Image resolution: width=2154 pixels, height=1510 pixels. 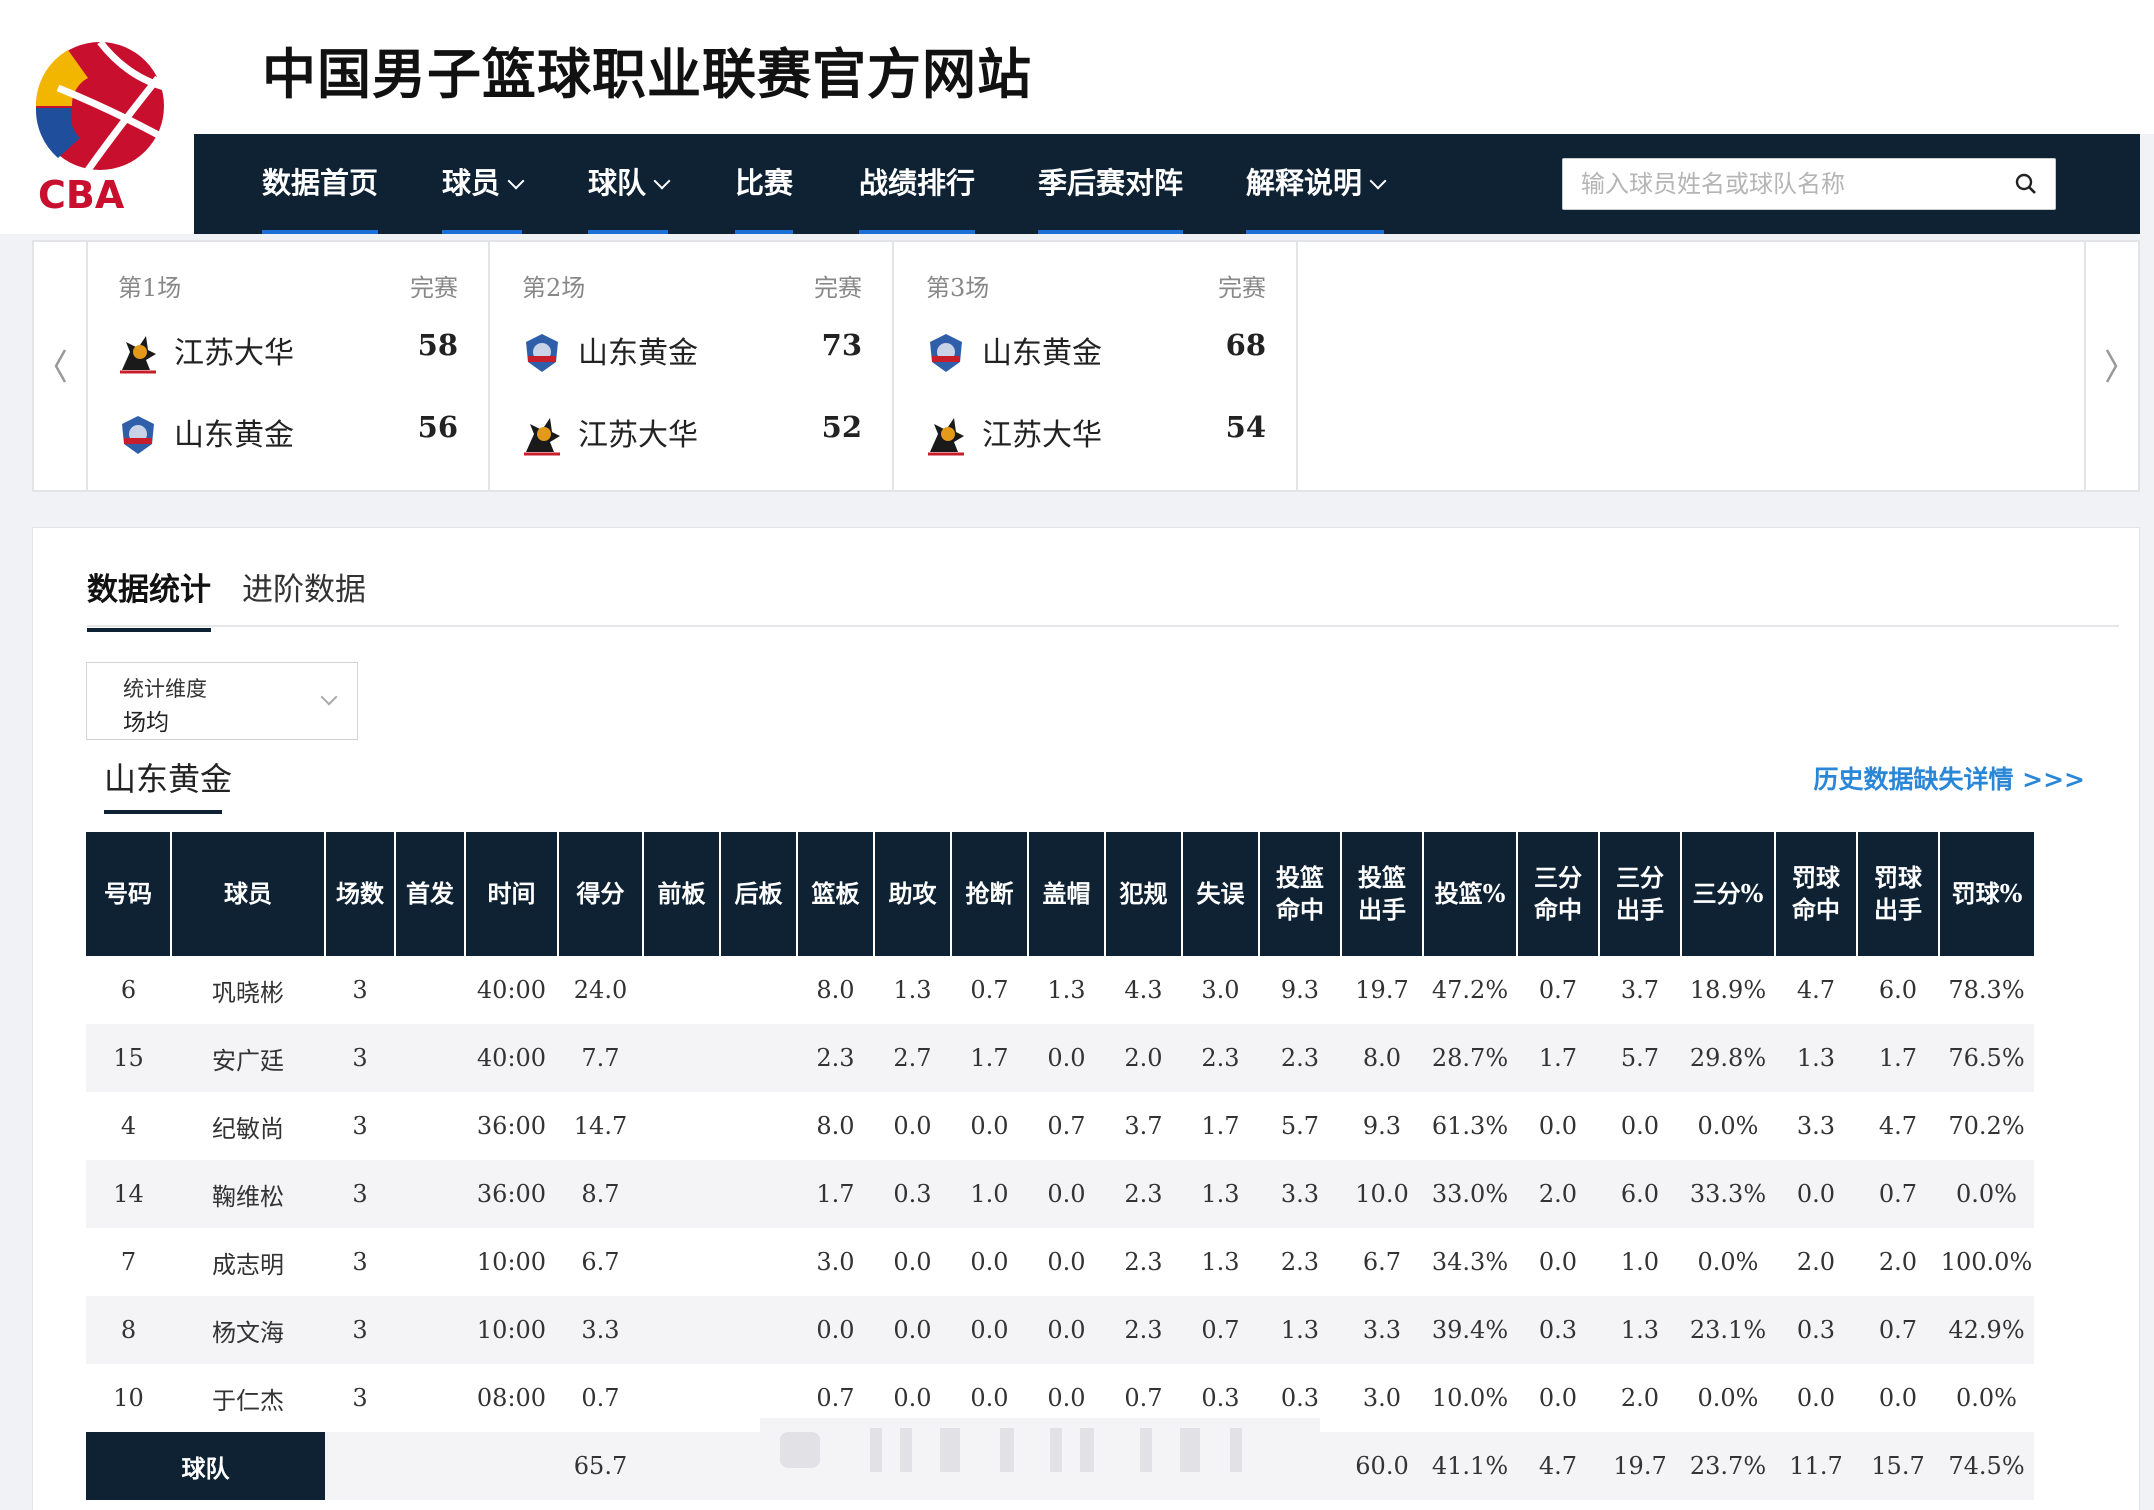 What do you see at coordinates (437, 427) in the screenshot?
I see `team-score: 56` at bounding box center [437, 427].